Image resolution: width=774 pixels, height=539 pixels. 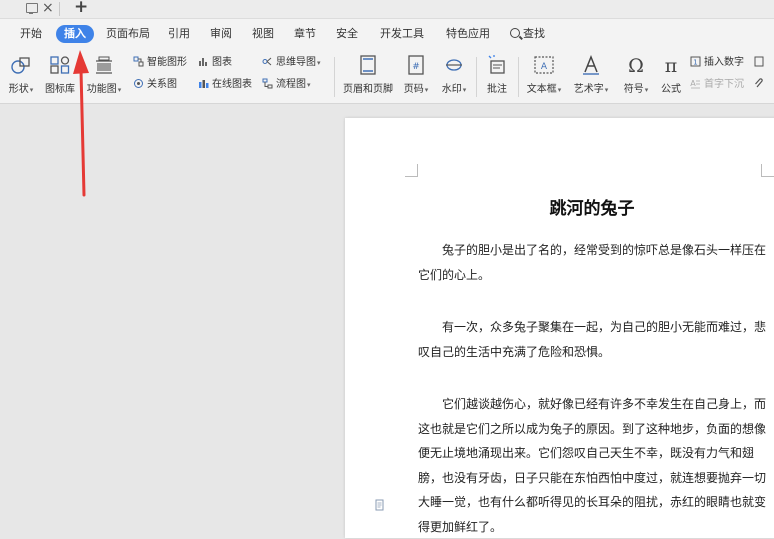 I want to click on wordart-button: 艺术字▾, so click(x=591, y=77).